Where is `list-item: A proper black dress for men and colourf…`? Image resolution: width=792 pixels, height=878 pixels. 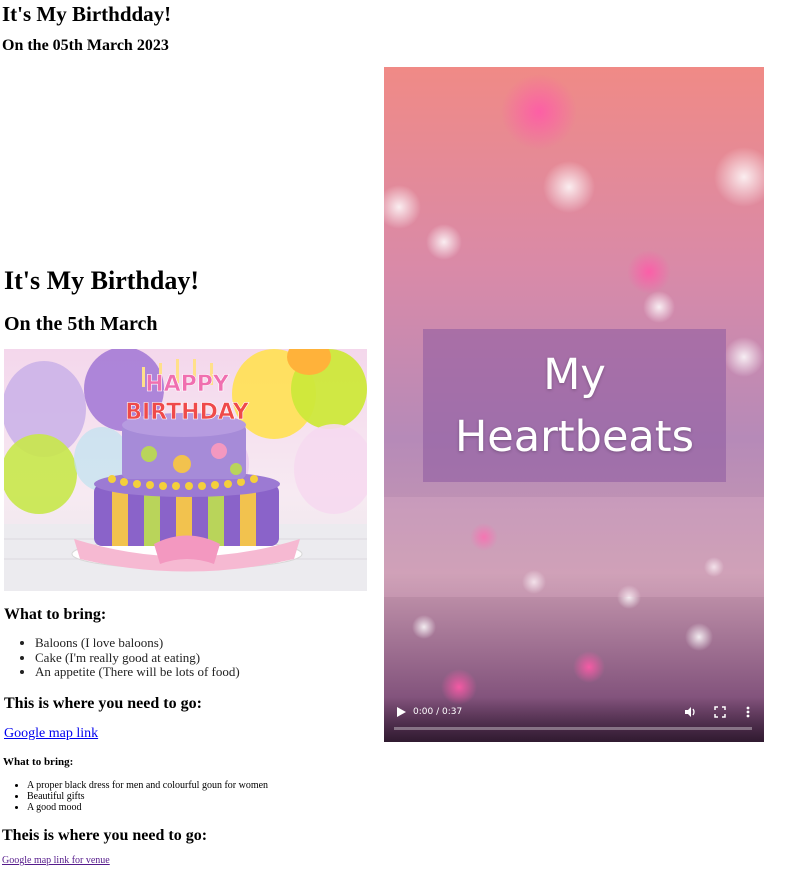 list-item: A proper black dress for men and colourf… is located at coordinates (217, 785).